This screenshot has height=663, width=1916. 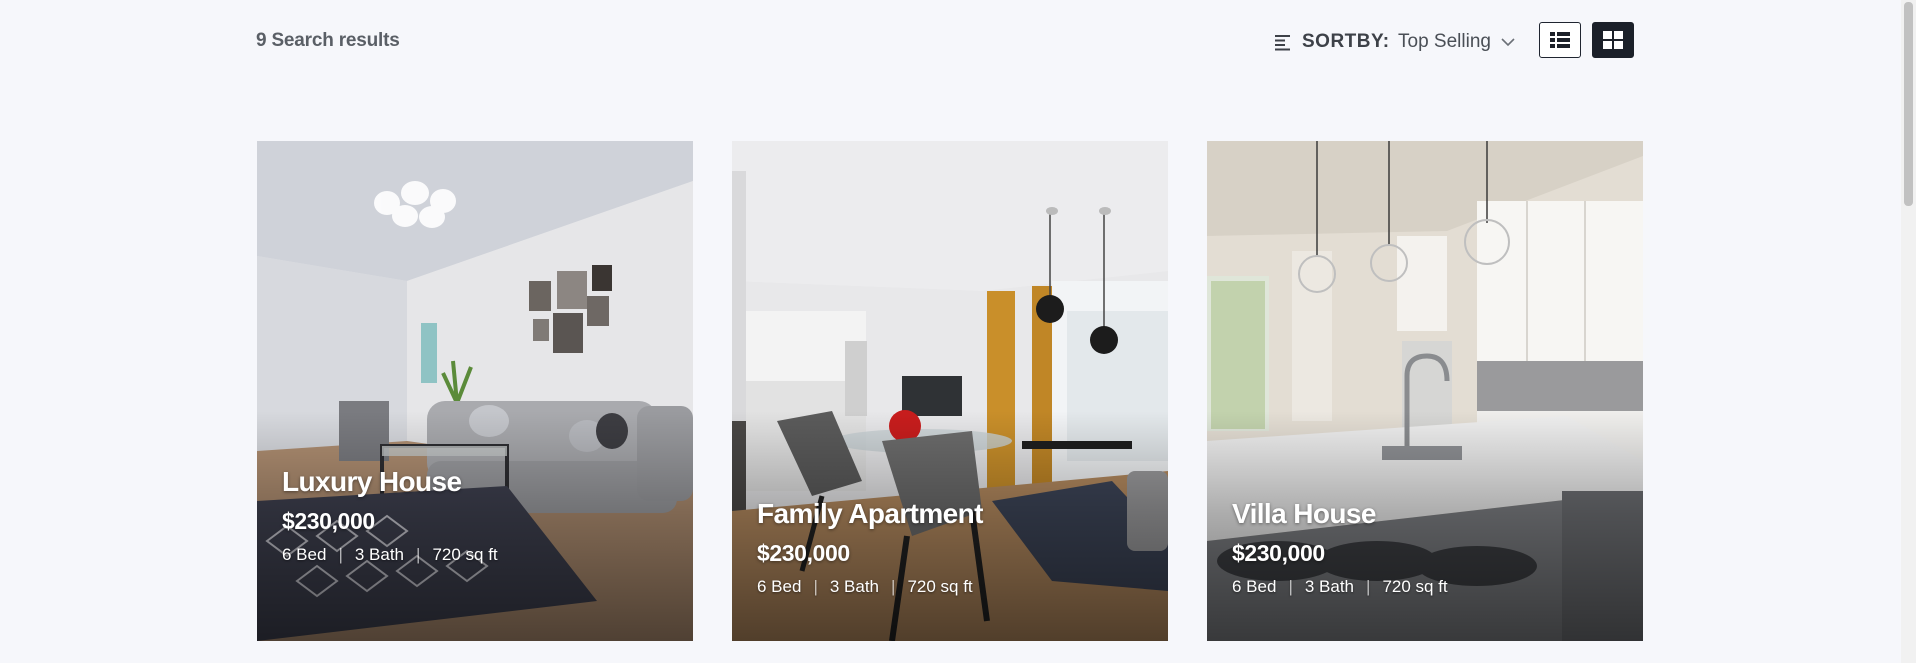 I want to click on list-view-button, so click(x=1560, y=40).